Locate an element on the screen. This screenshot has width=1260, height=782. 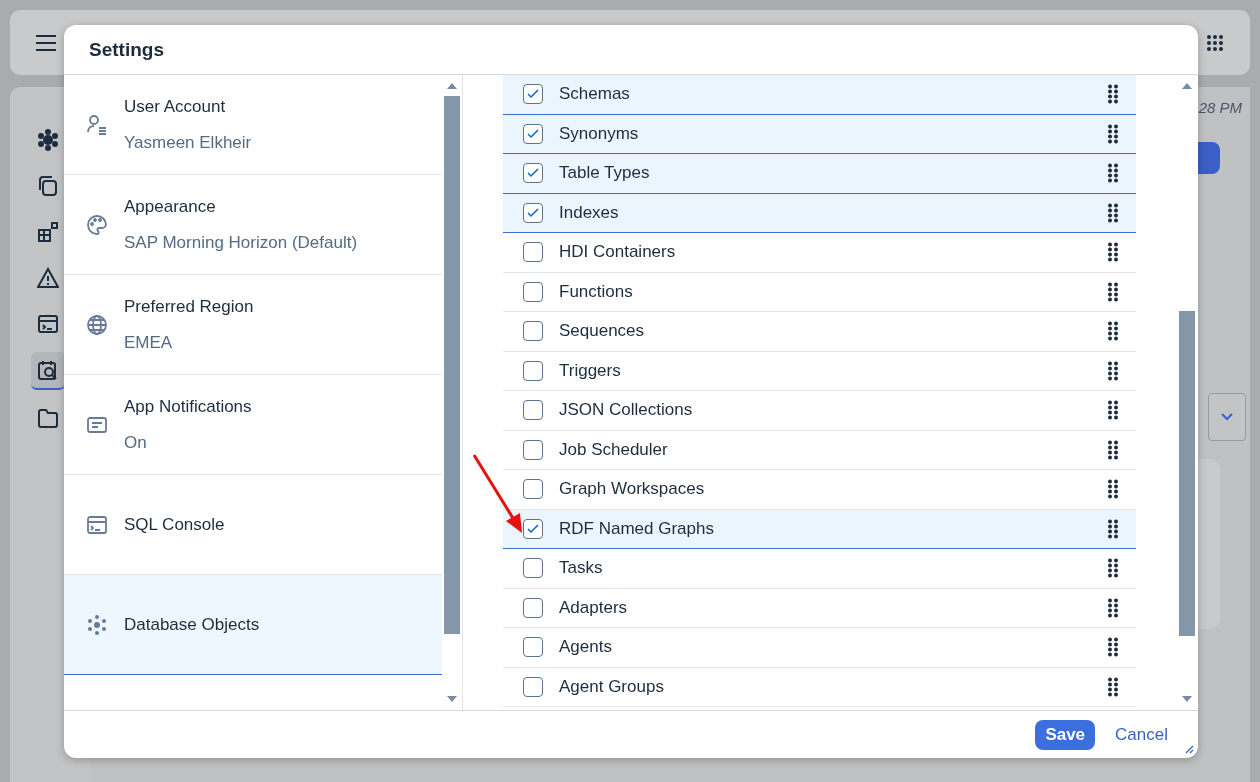
object-label: Synonyms is located at coordinates (599, 133).